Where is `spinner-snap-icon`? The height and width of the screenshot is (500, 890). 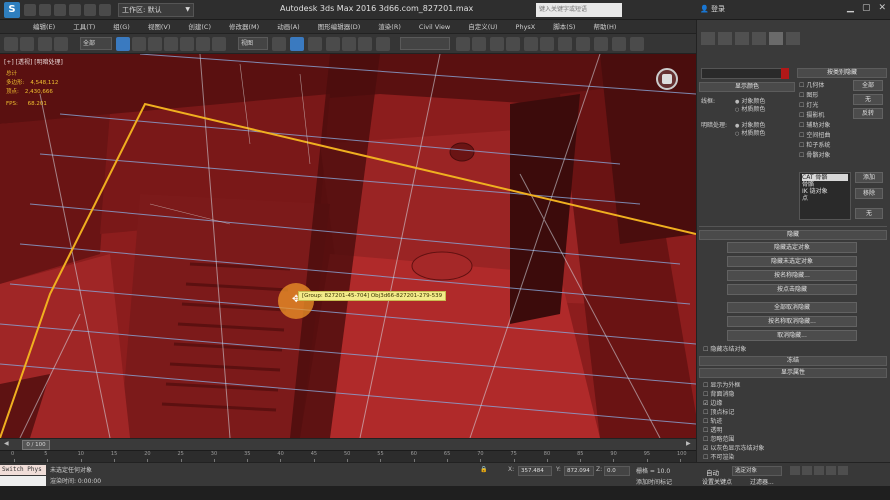
spinner-snap-icon is located at coordinates (383, 44).